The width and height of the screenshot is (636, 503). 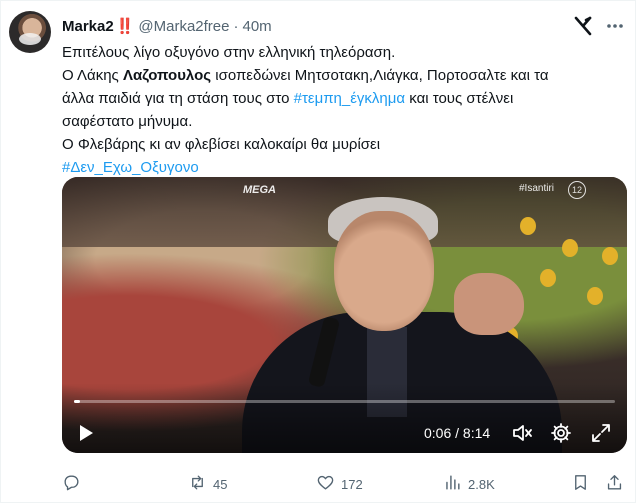 I want to click on bookmark-button, so click(x=580, y=484).